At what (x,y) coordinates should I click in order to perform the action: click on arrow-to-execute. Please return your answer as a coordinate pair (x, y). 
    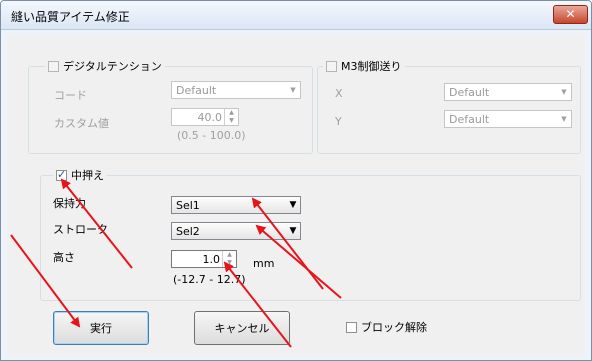
    Looking at the image, I should click on (45, 281).